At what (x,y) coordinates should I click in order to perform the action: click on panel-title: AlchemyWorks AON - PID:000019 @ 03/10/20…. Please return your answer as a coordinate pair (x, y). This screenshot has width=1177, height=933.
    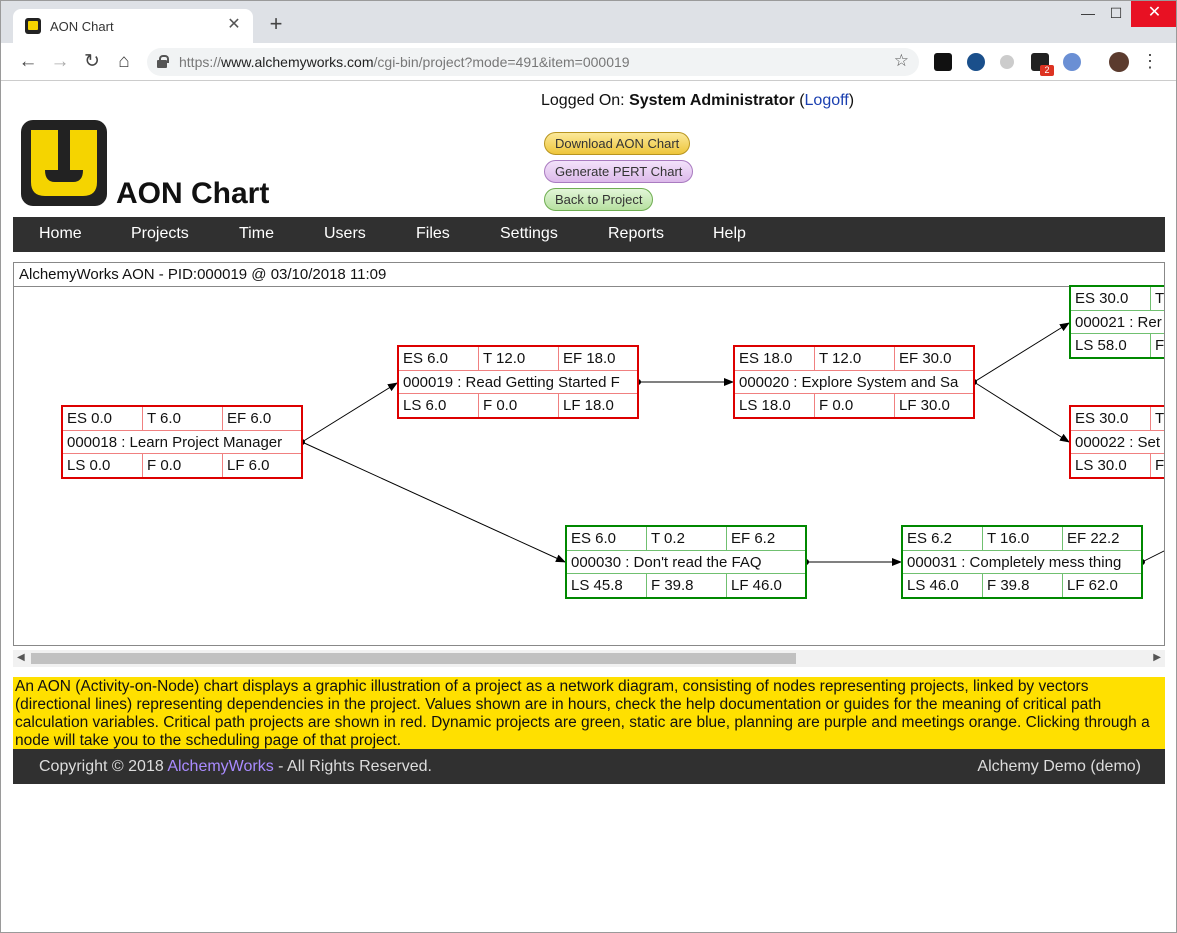
    Looking at the image, I should click on (203, 274).